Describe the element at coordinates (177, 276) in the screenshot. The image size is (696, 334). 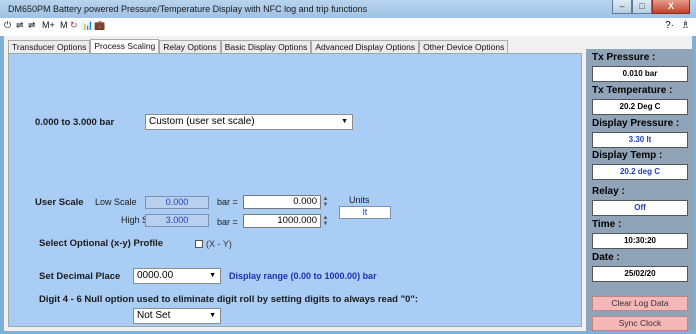
I see `decimal-select: 0000.00 ▼` at that location.